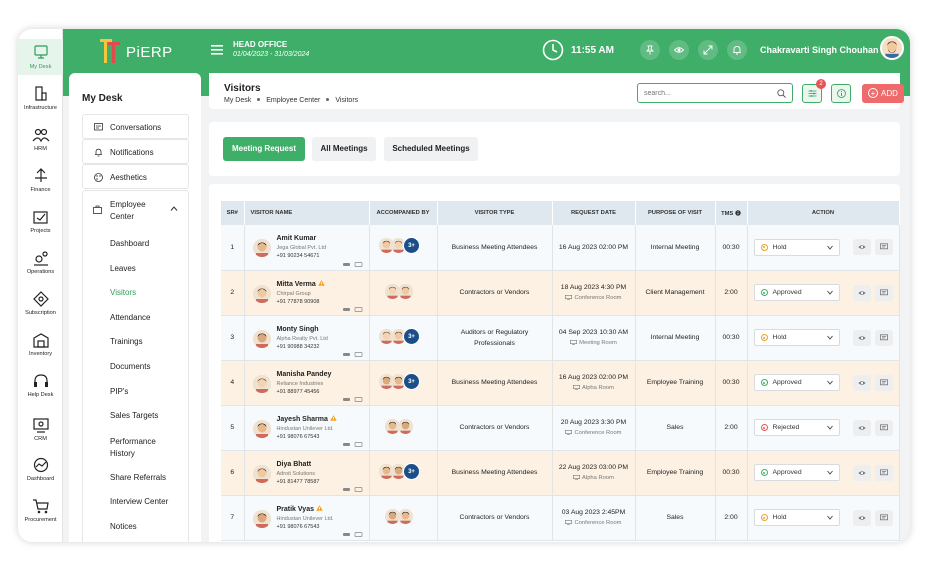  Describe the element at coordinates (130, 317) in the screenshot. I see `sidebar-subitem-attendance: Attendance` at that location.